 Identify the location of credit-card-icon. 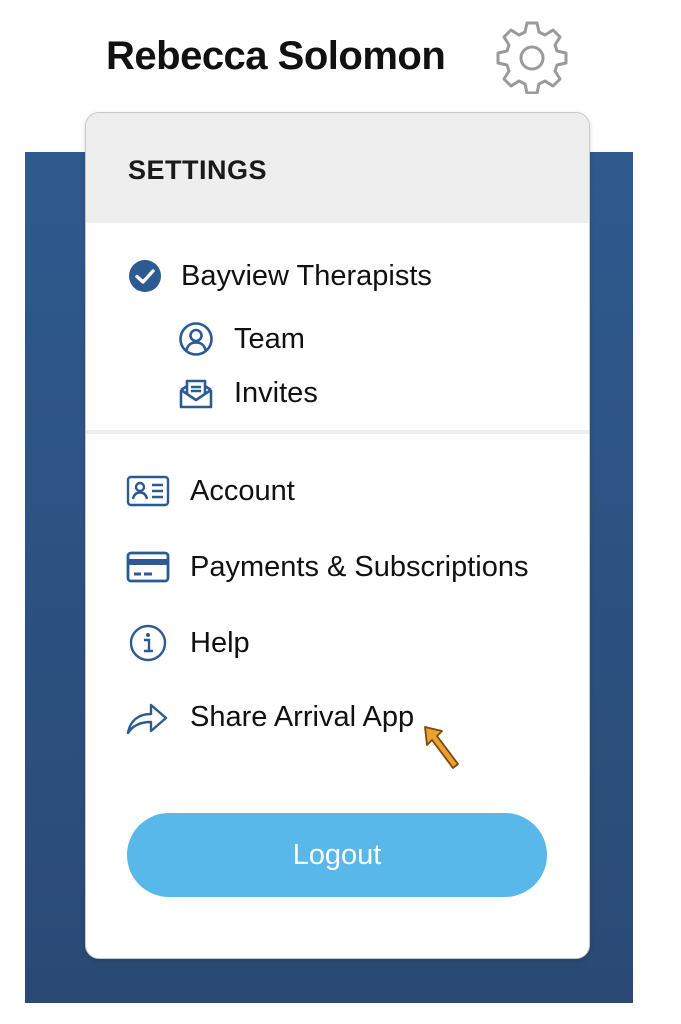
(148, 567).